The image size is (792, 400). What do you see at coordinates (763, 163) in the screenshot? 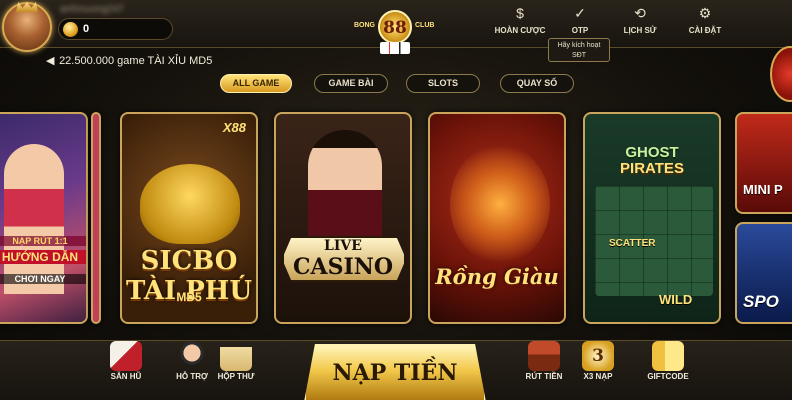
I see `game-card-mini-poker: MINI P` at bounding box center [763, 163].